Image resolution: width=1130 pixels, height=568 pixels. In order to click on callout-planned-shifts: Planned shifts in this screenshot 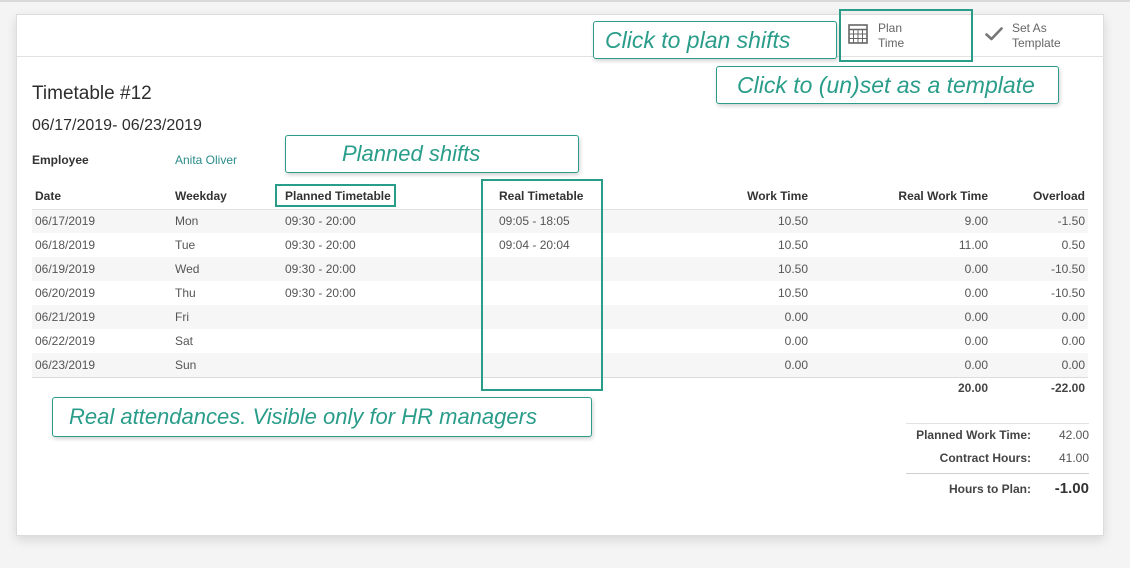, I will do `click(432, 154)`.